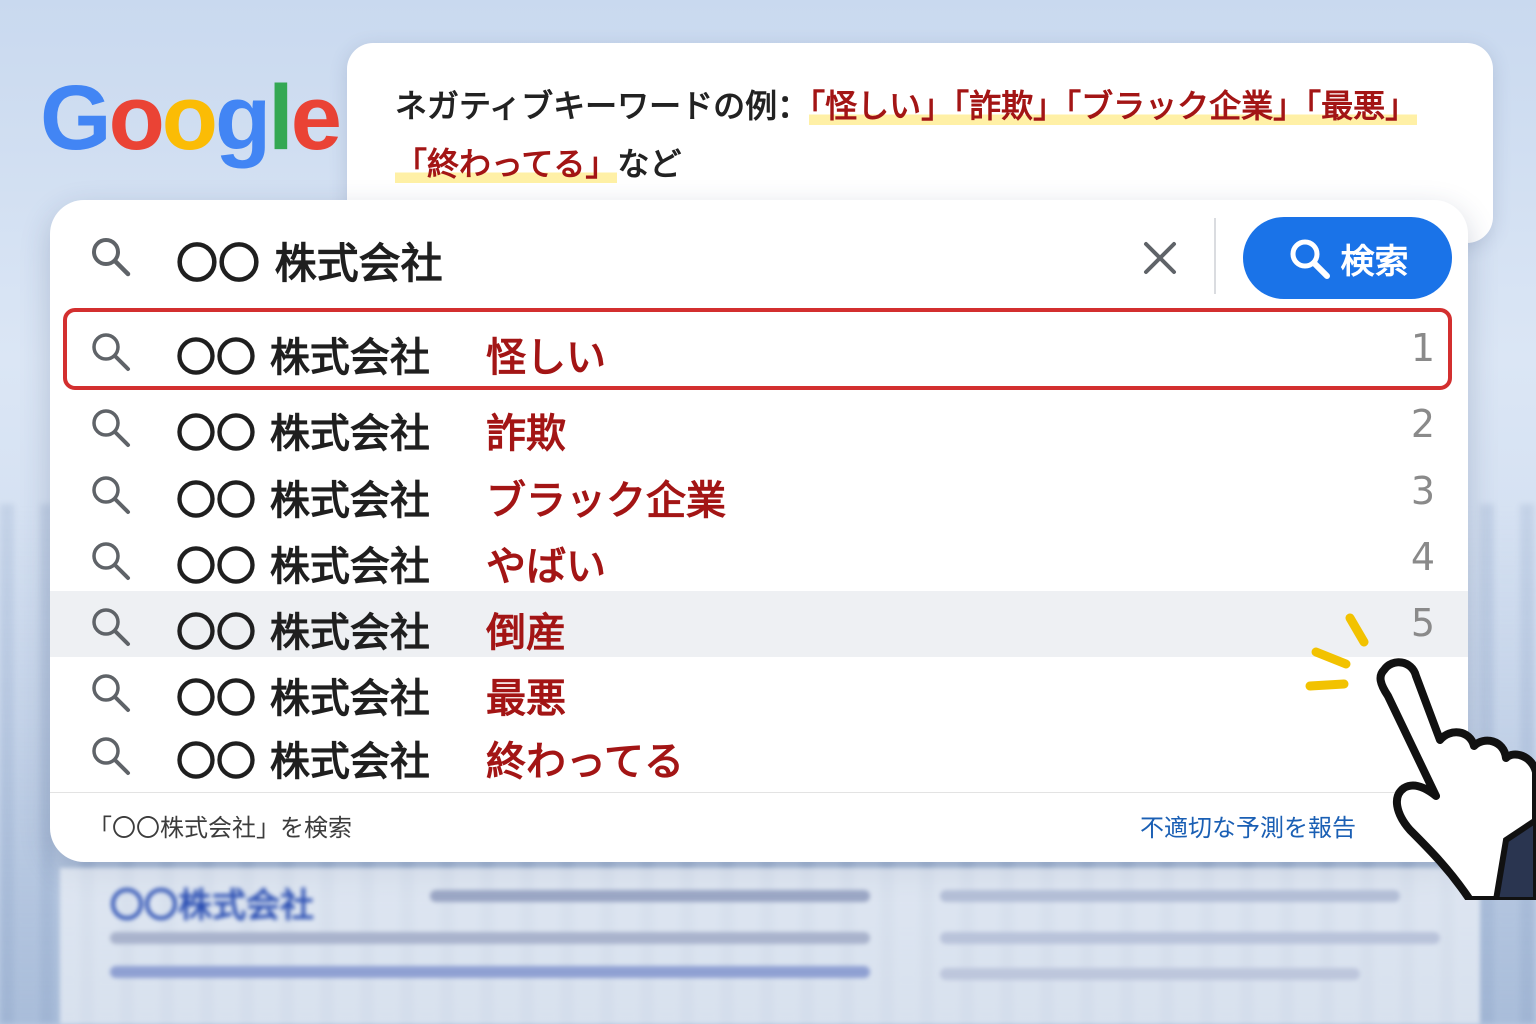 Image resolution: width=1536 pixels, height=1024 pixels. What do you see at coordinates (220, 825) in the screenshot?
I see `search-for-link: 「〇〇株式会社」を検索` at bounding box center [220, 825].